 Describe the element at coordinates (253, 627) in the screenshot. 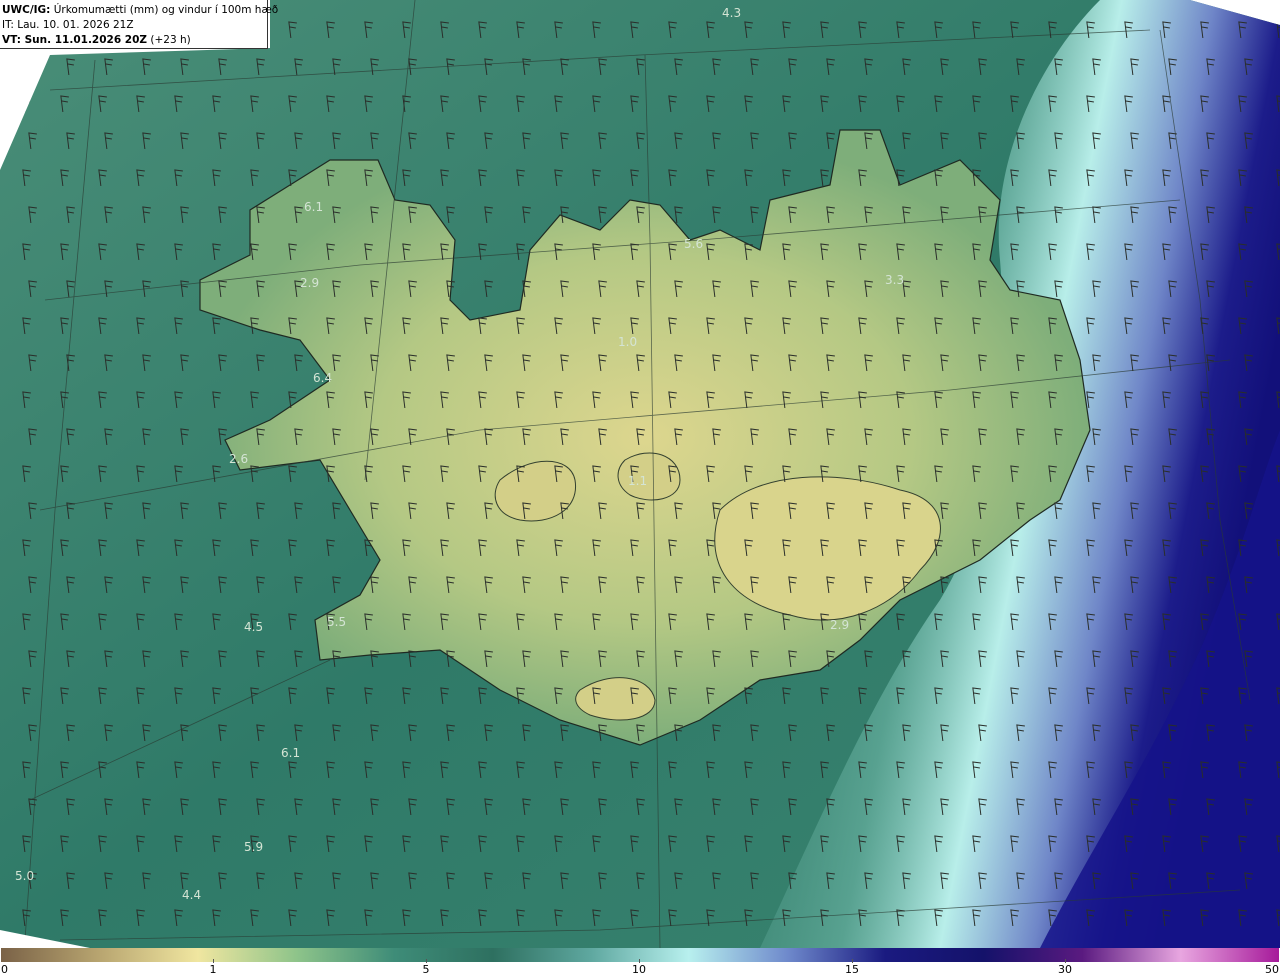

I see `map-value: 4.5` at that location.